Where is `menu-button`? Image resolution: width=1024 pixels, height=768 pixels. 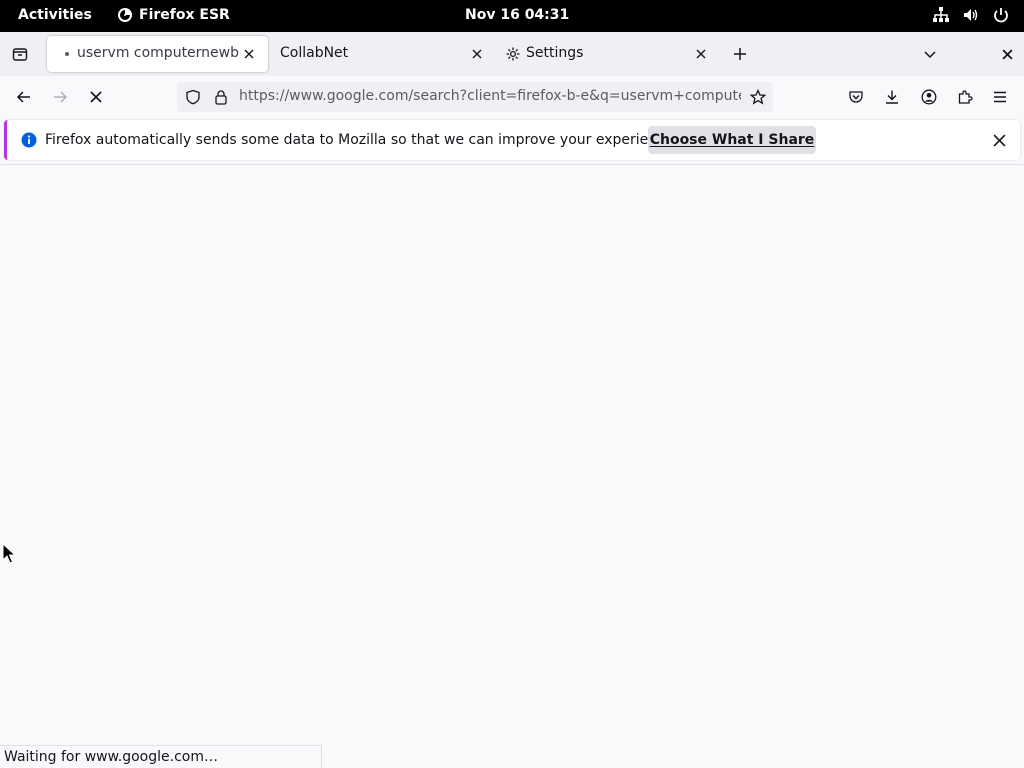
menu-button is located at coordinates (1000, 97).